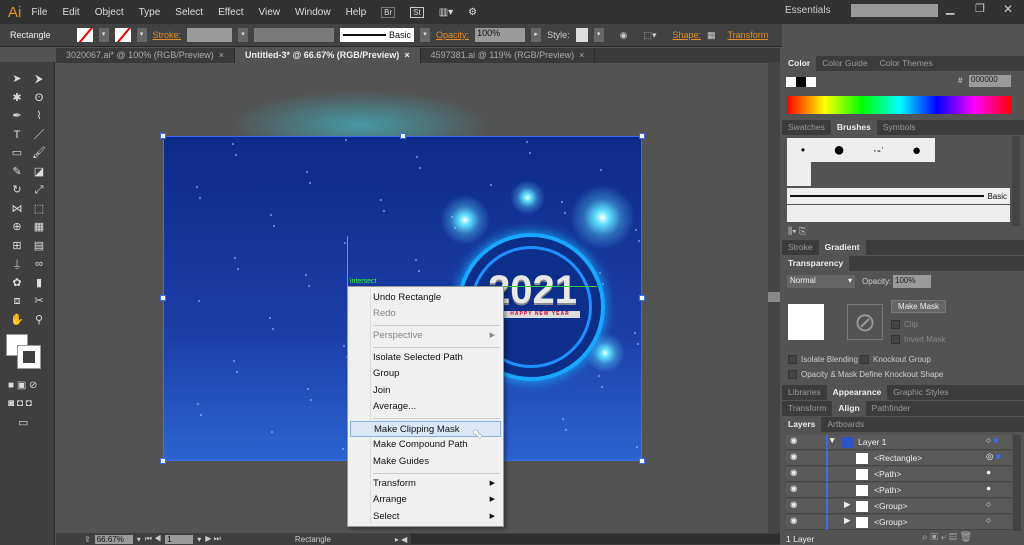 This screenshot has width=1024, height=545. Describe the element at coordinates (811, 82) in the screenshot. I see `white-swatch` at that location.